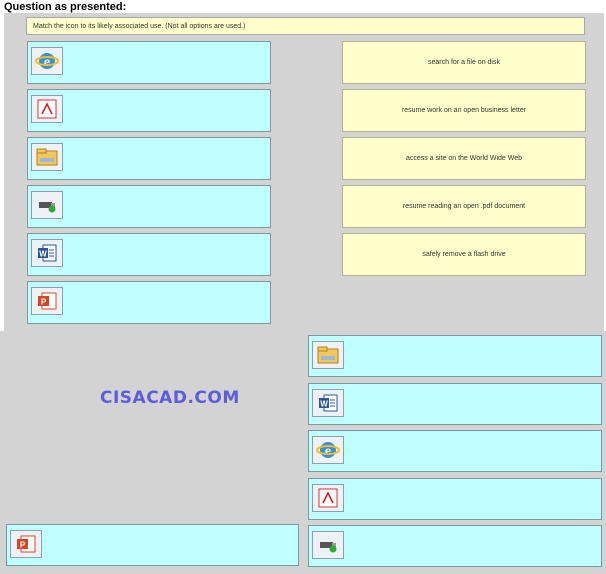  I want to click on use-target: search for a file on disk, so click(464, 62).